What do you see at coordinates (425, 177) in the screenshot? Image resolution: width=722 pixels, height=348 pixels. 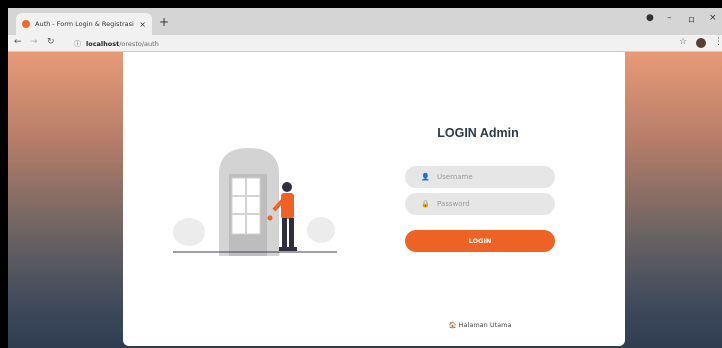 I see `user-icon: 👤` at bounding box center [425, 177].